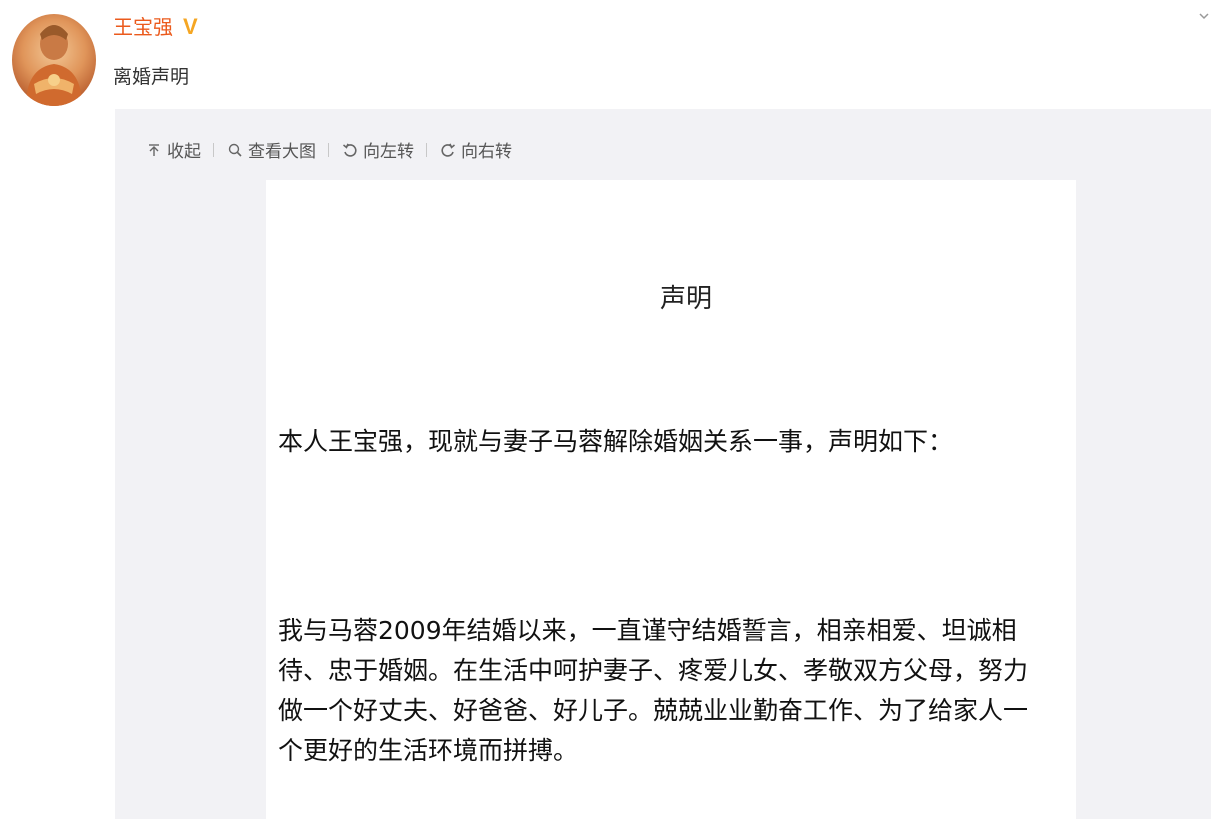 The width and height of the screenshot is (1211, 819). What do you see at coordinates (448, 150) in the screenshot?
I see `rotate-right-icon` at bounding box center [448, 150].